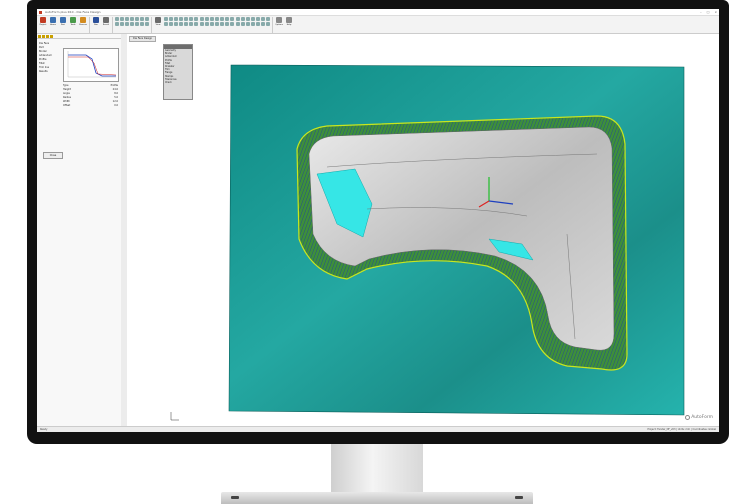 This screenshot has height=504, width=756. I want to click on ribbon-button-home: Home, so click(53, 22).